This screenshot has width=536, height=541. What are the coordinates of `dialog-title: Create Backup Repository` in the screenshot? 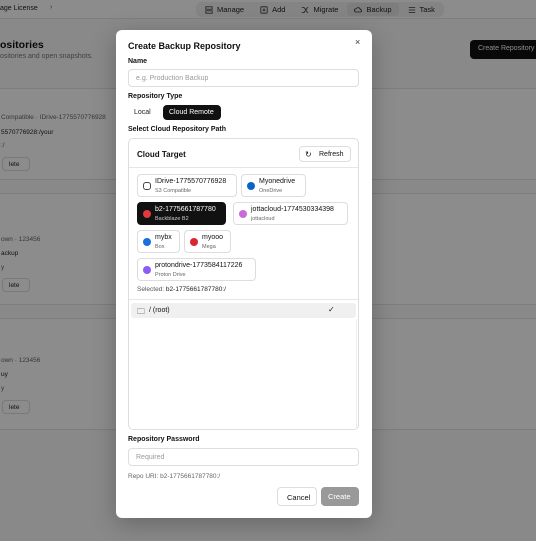 It's located at (184, 46).